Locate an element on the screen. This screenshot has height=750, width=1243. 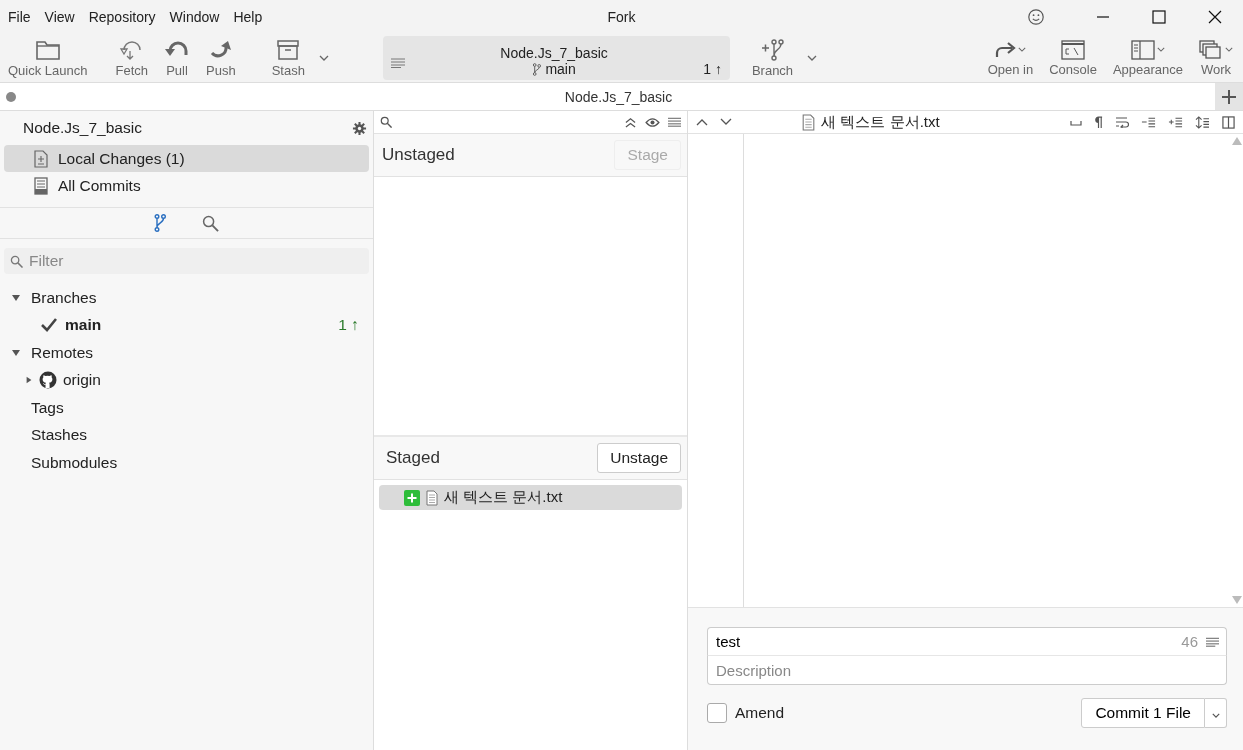
status-dot is located at coordinates (11, 96).